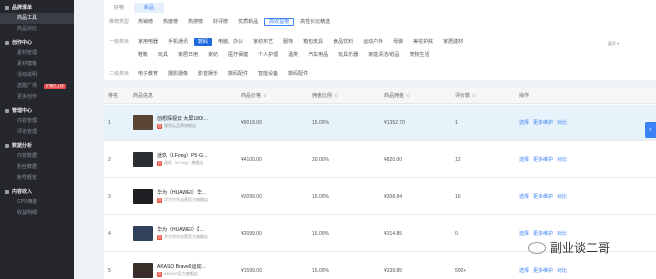  Describe the element at coordinates (195, 22) in the screenshot. I see `filter-chip: 热搜榜` at that location.